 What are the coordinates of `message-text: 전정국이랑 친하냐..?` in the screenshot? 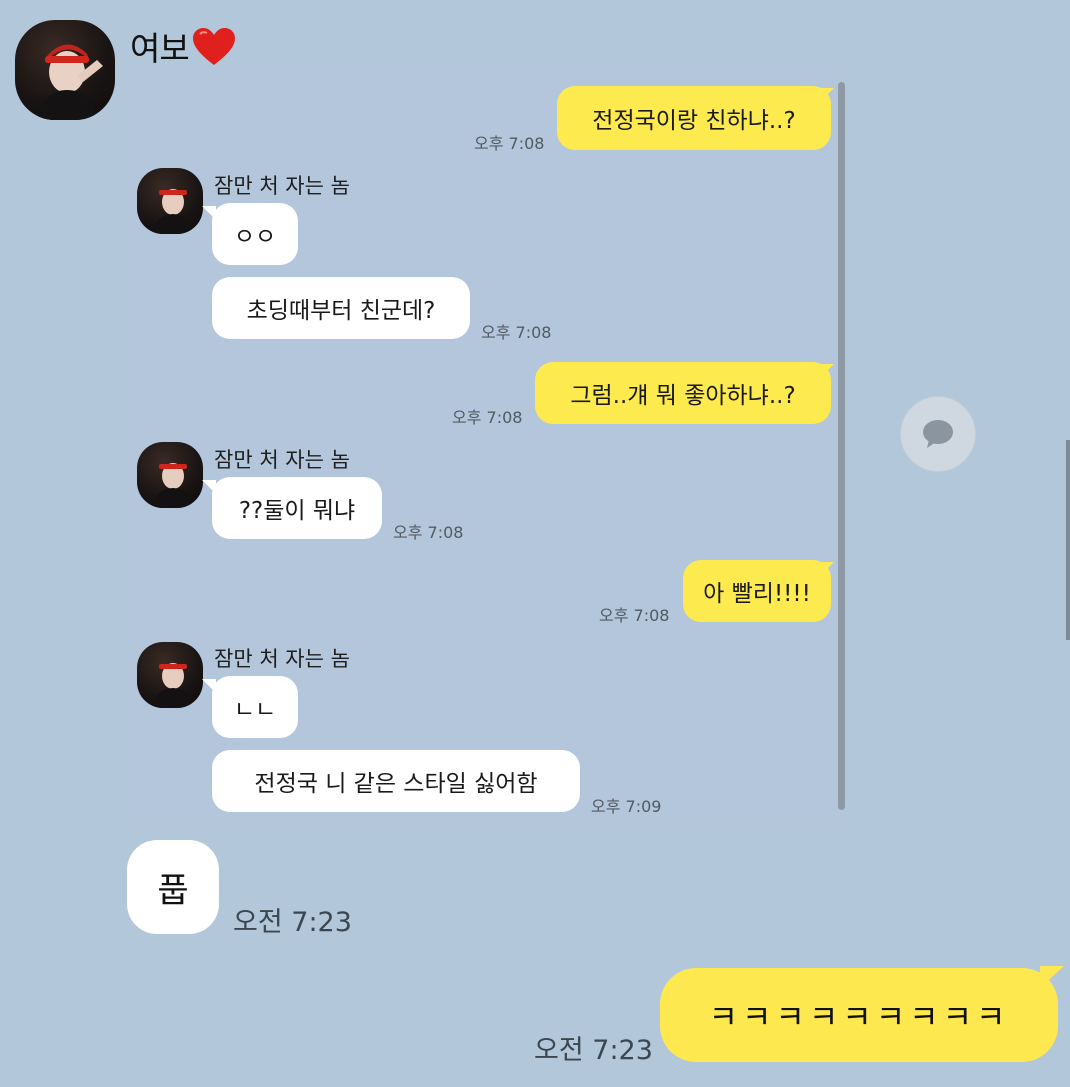 It's located at (694, 121).